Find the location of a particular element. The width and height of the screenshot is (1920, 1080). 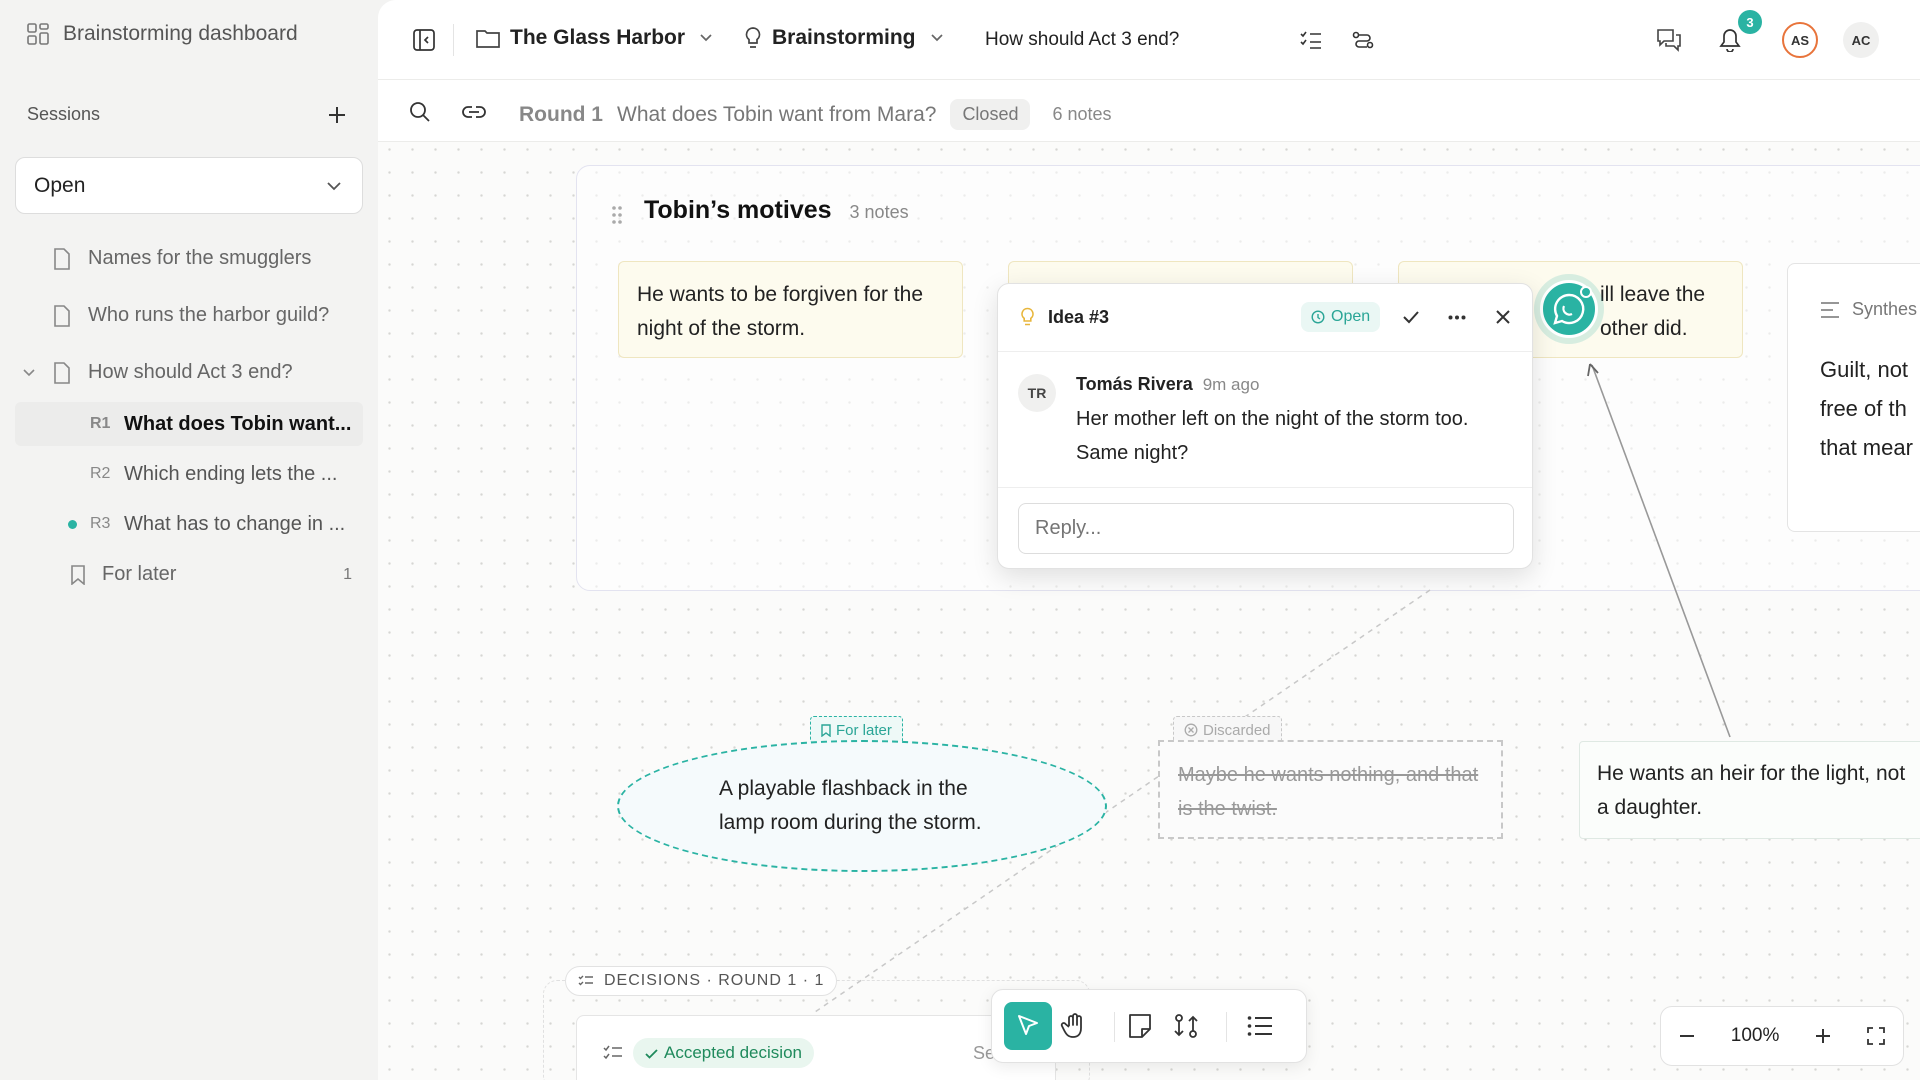

comment-author: Tomás Rivera is located at coordinates (1134, 384).